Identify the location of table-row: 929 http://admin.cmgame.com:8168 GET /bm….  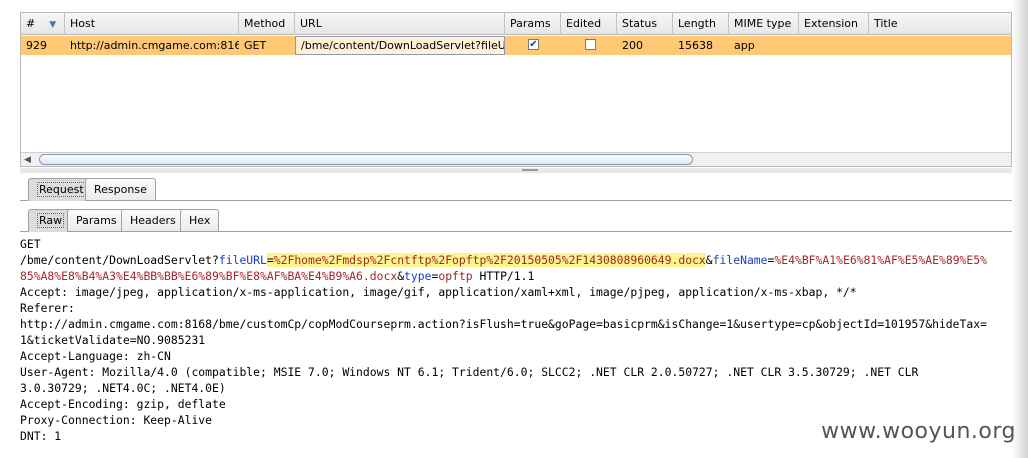
(516, 45).